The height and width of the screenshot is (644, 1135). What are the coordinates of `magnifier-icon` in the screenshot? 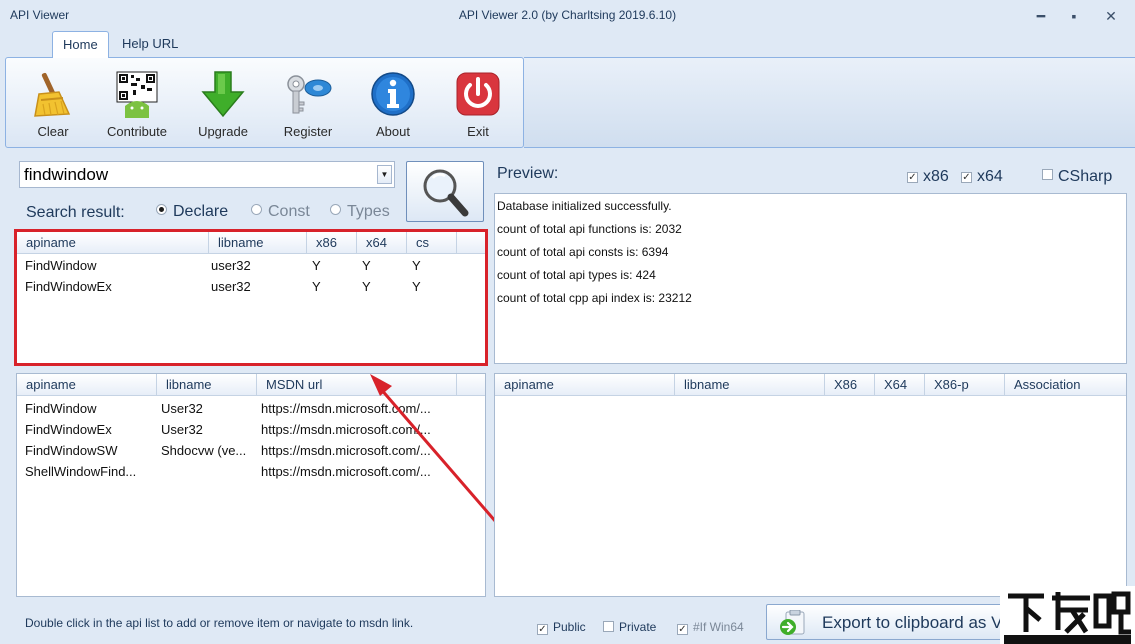 It's located at (446, 193).